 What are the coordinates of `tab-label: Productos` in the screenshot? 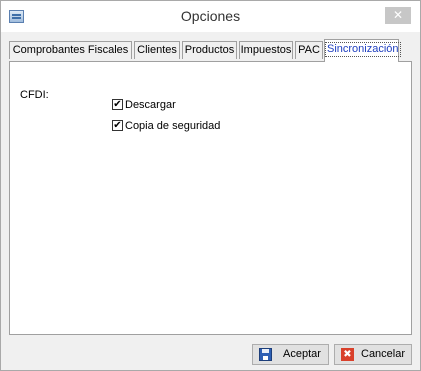 It's located at (209, 50).